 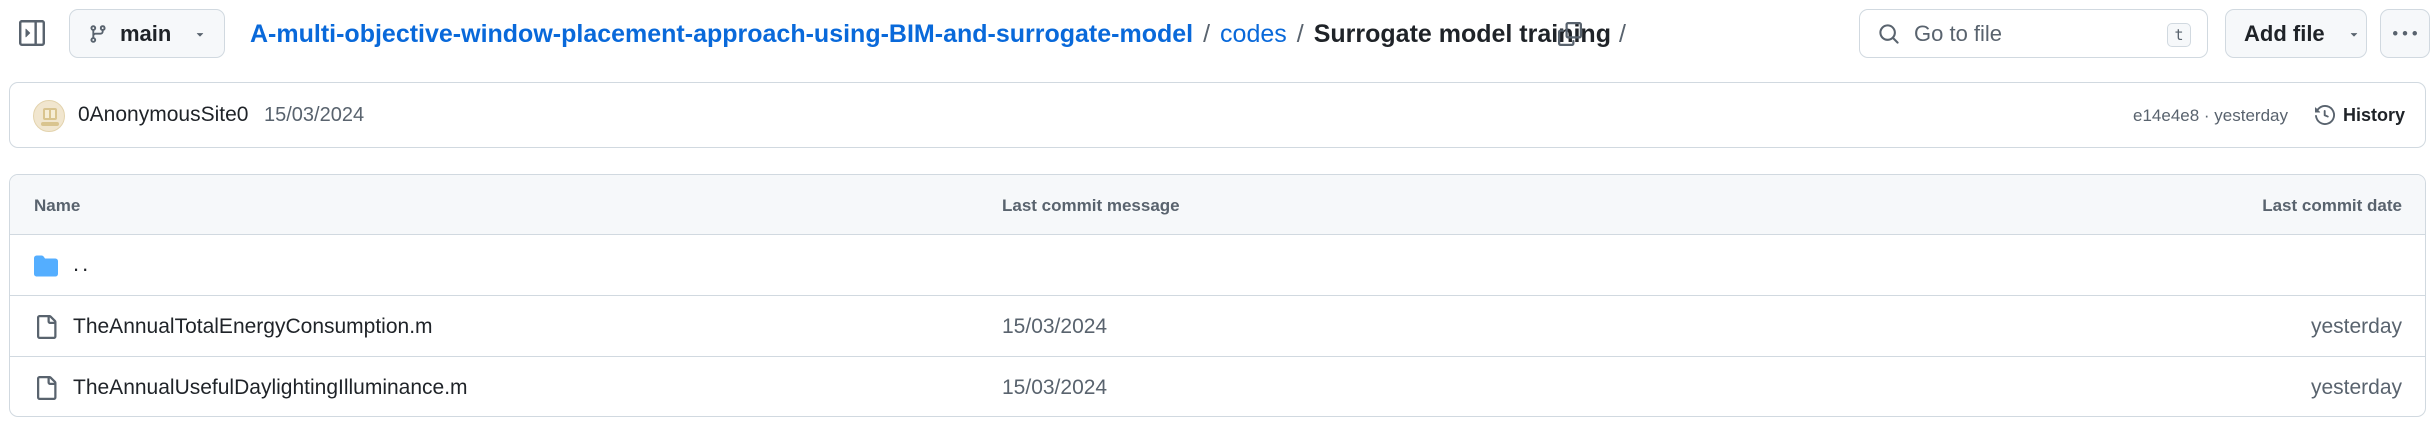 What do you see at coordinates (1889, 33) in the screenshot?
I see `search-icon` at bounding box center [1889, 33].